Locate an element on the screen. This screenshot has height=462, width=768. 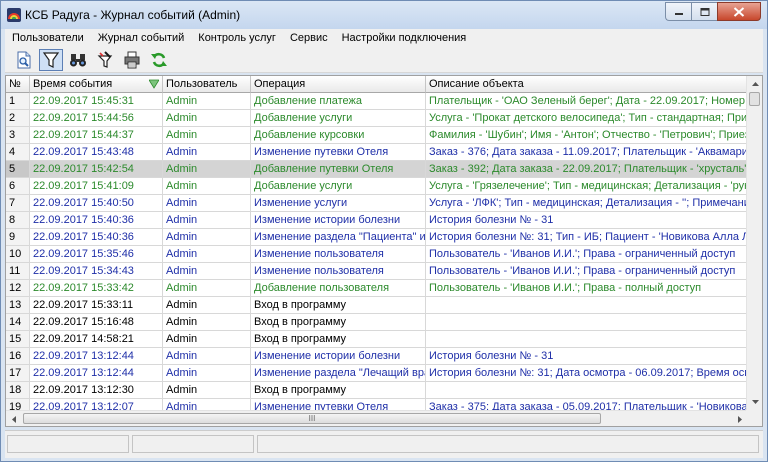
cell-operation: Добавление курсовки is located at coordinates (338, 135).